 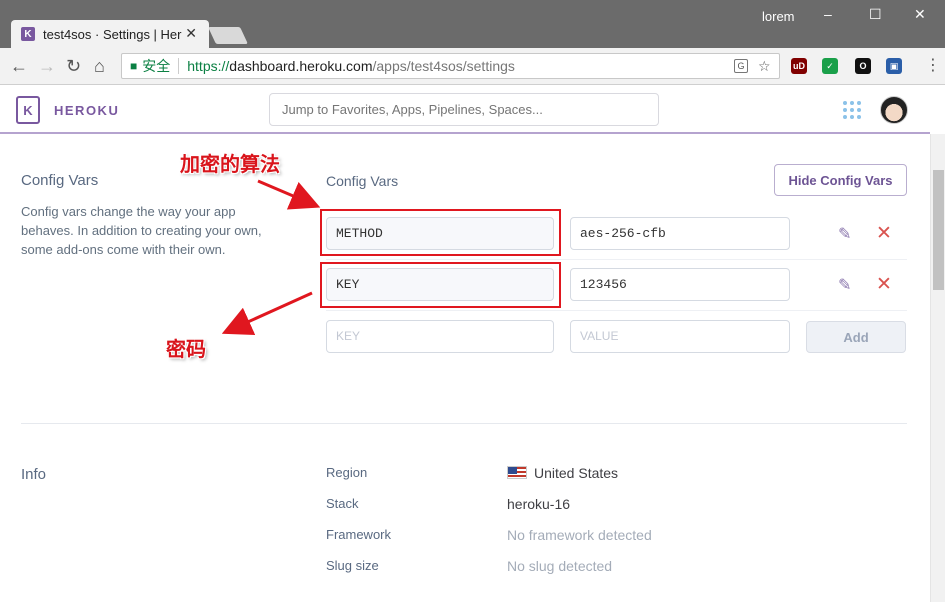 What do you see at coordinates (828, 14) in the screenshot?
I see `minimize-icon: –` at bounding box center [828, 14].